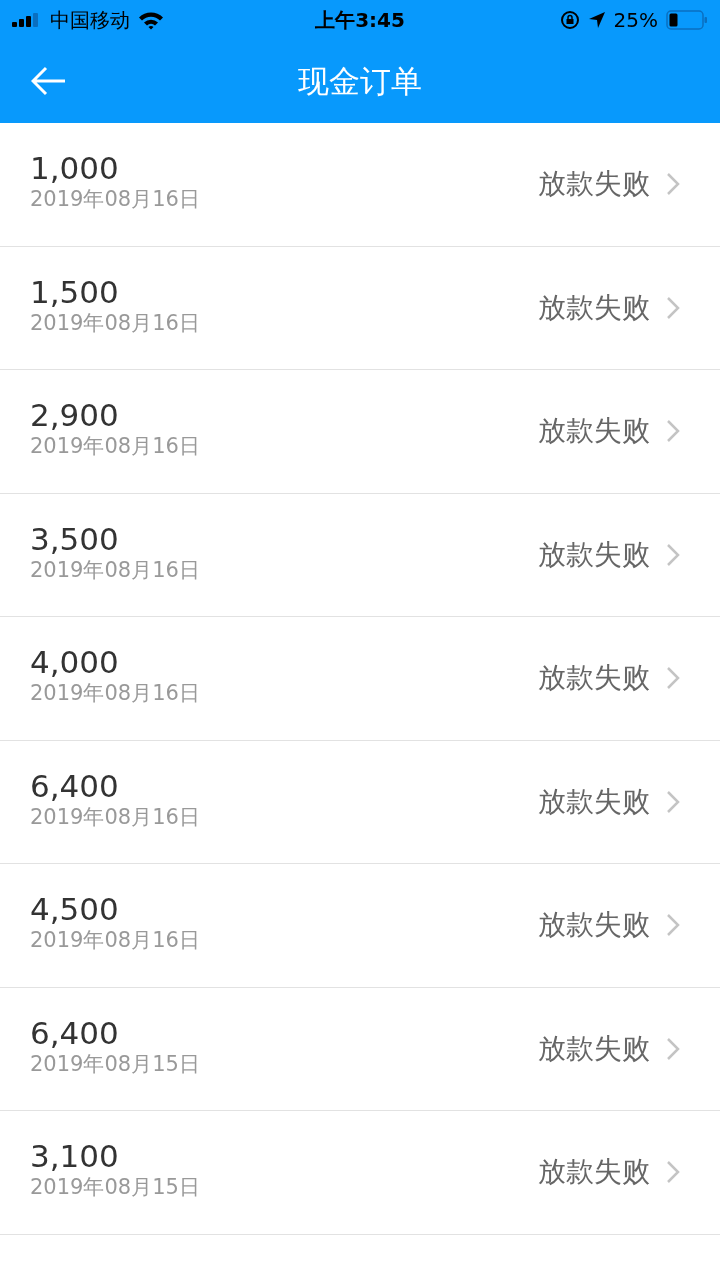 Image resolution: width=720 pixels, height=1280 pixels. Describe the element at coordinates (360, 81) in the screenshot. I see `page-title: 现金订单` at that location.